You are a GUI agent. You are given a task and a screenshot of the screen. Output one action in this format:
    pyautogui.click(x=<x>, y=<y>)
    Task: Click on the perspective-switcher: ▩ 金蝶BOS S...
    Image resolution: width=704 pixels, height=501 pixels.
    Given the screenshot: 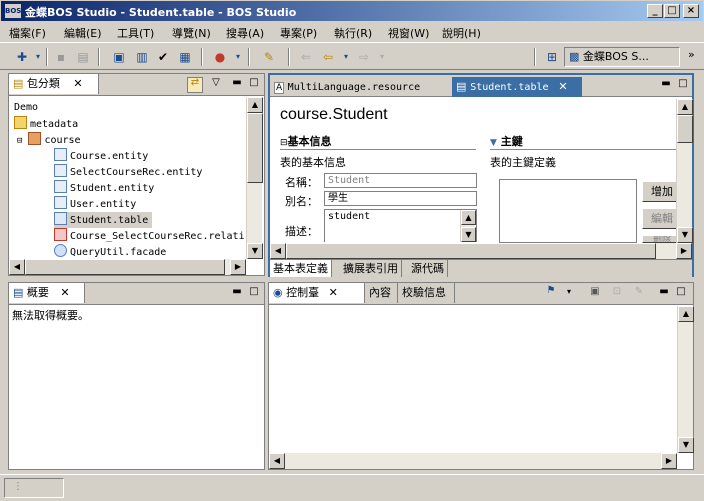 What is the action you would take?
    pyautogui.click(x=622, y=57)
    